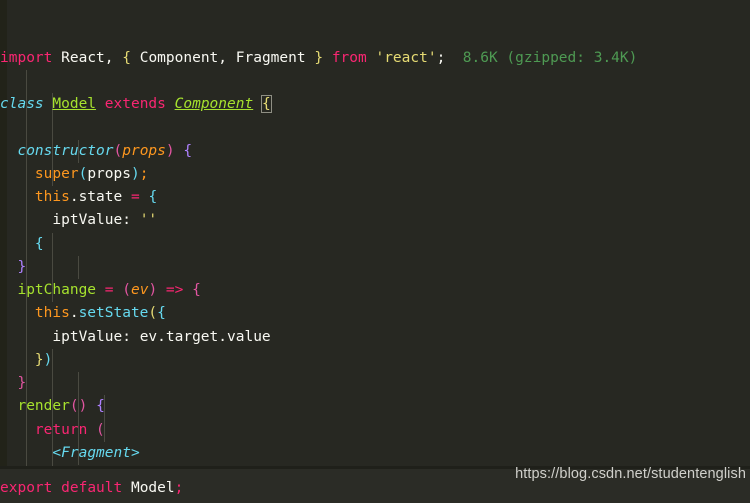 This screenshot has width=750, height=503. I want to click on bottom-code-line: export default Model;, so click(91, 488).